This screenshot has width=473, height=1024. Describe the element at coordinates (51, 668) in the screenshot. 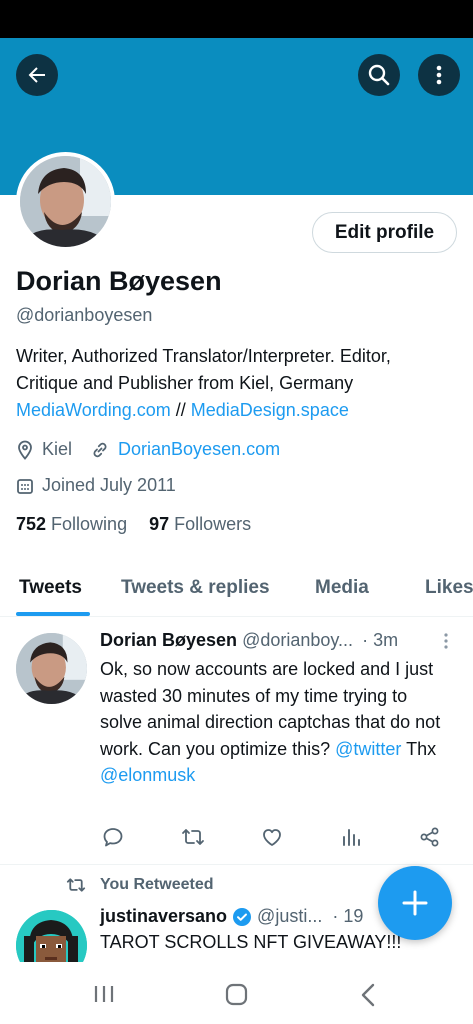

I see `tweet-author-avatar` at that location.